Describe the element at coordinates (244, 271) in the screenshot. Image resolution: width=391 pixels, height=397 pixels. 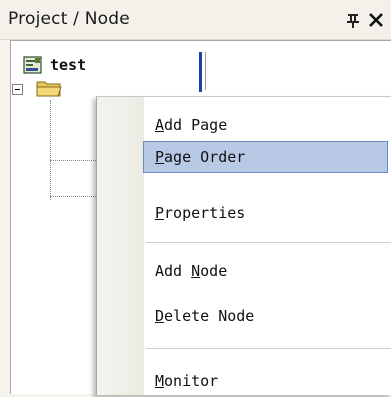
I see `menu-item-add-node: Add Node` at that location.